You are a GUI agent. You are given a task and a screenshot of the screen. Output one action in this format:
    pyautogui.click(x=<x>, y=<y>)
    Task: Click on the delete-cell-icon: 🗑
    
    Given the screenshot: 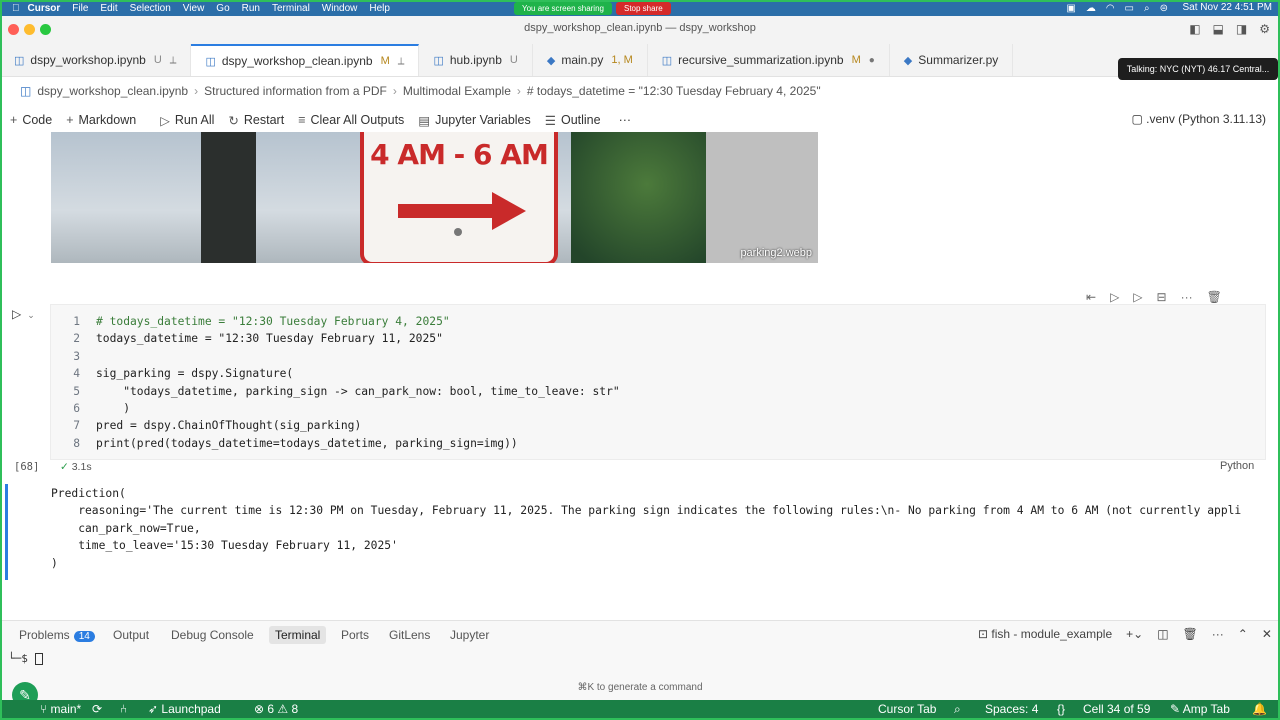 What is the action you would take?
    pyautogui.click(x=1214, y=297)
    